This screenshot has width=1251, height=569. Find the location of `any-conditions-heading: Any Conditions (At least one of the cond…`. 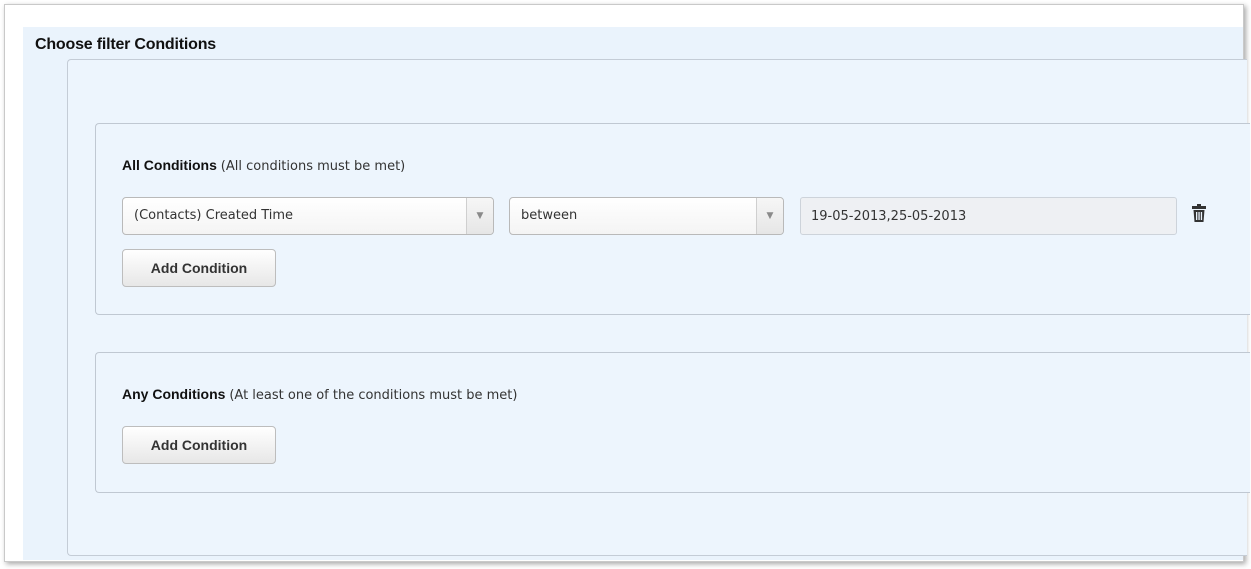

any-conditions-heading: Any Conditions (At least one of the cond… is located at coordinates (319, 394).